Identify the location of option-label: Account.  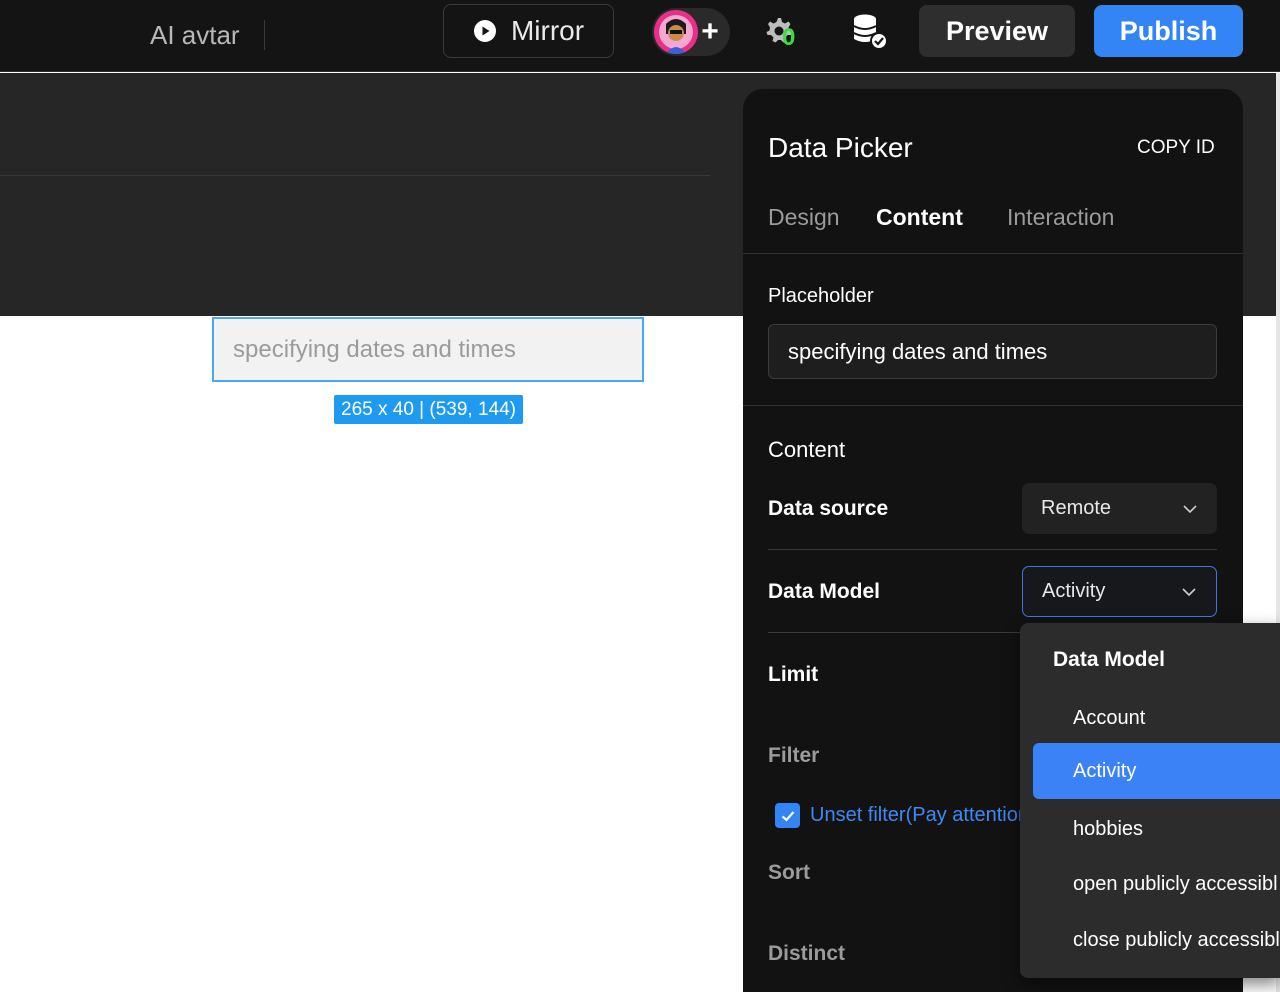
(1109, 717).